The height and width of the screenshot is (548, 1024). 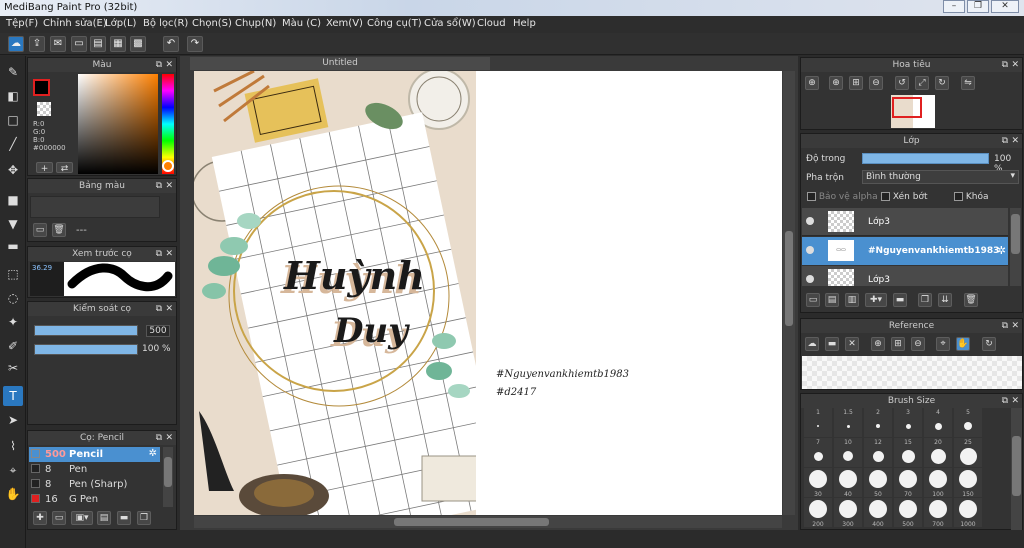 What do you see at coordinates (852, 344) in the screenshot?
I see `close-reference-icon: ✕` at bounding box center [852, 344].